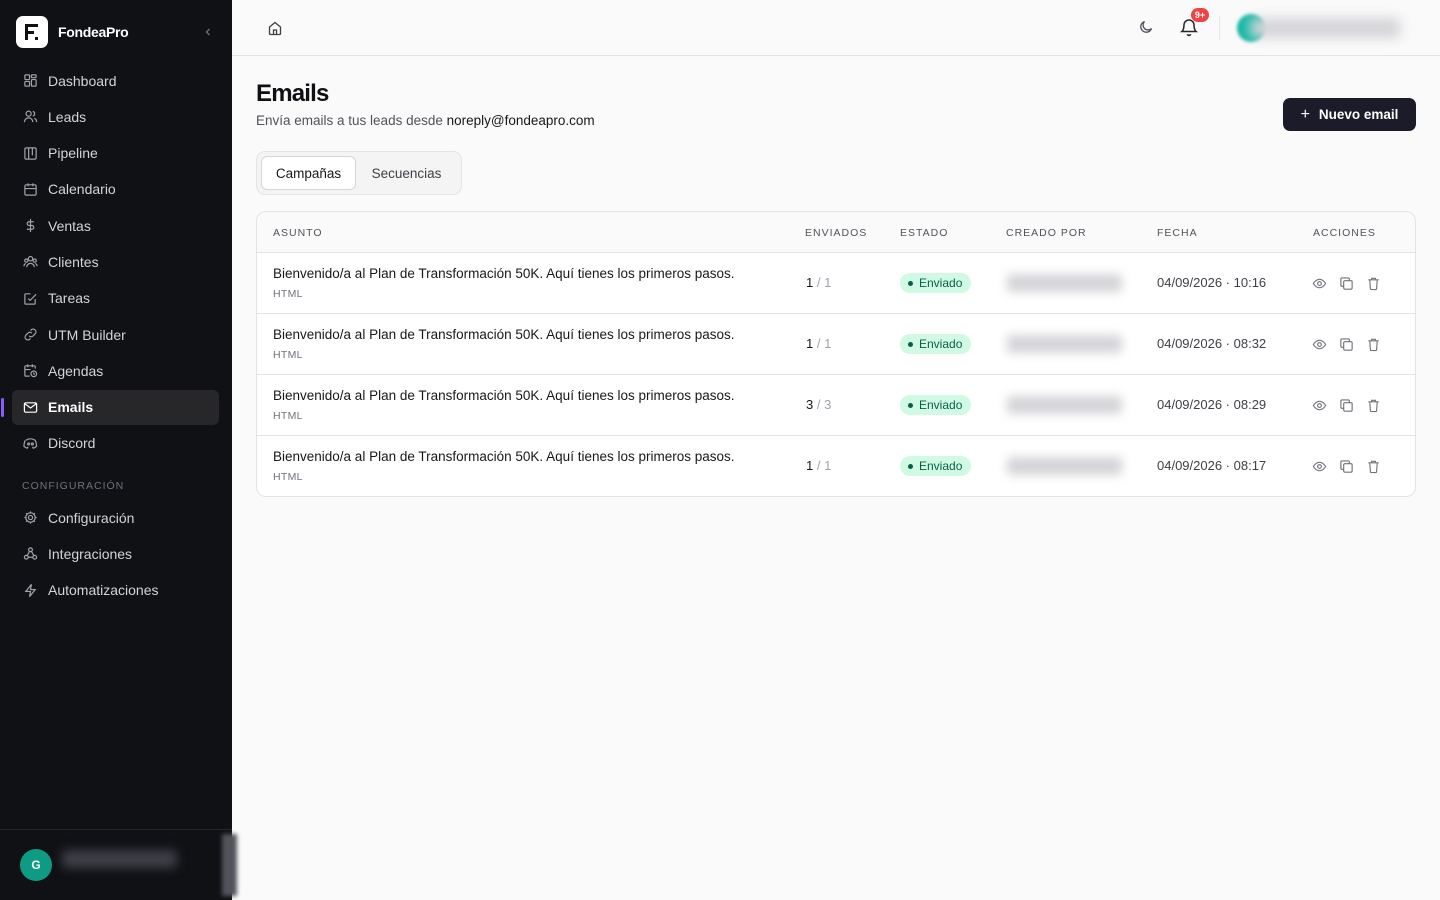 This screenshot has width=1440, height=900. I want to click on collapse-sidebar-icon, so click(208, 32).